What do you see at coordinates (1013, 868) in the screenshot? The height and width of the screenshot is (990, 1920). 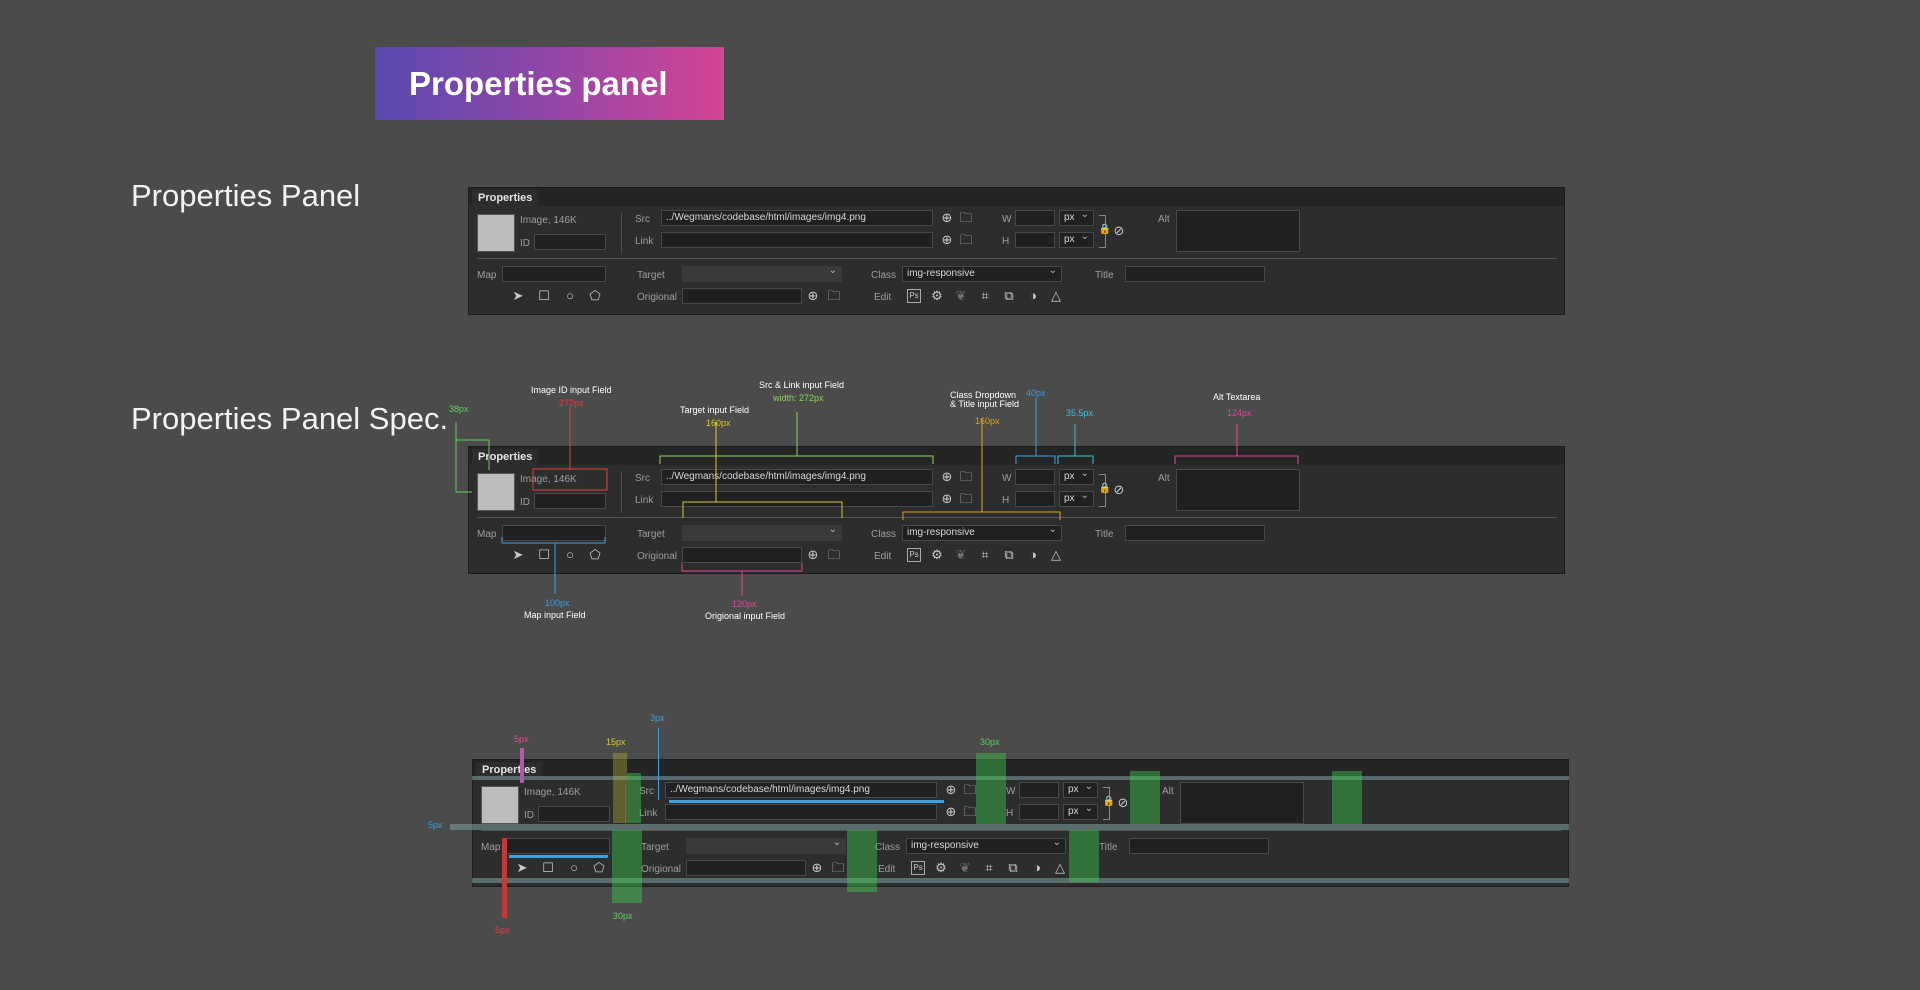 I see `resample-icon: ⧉` at bounding box center [1013, 868].